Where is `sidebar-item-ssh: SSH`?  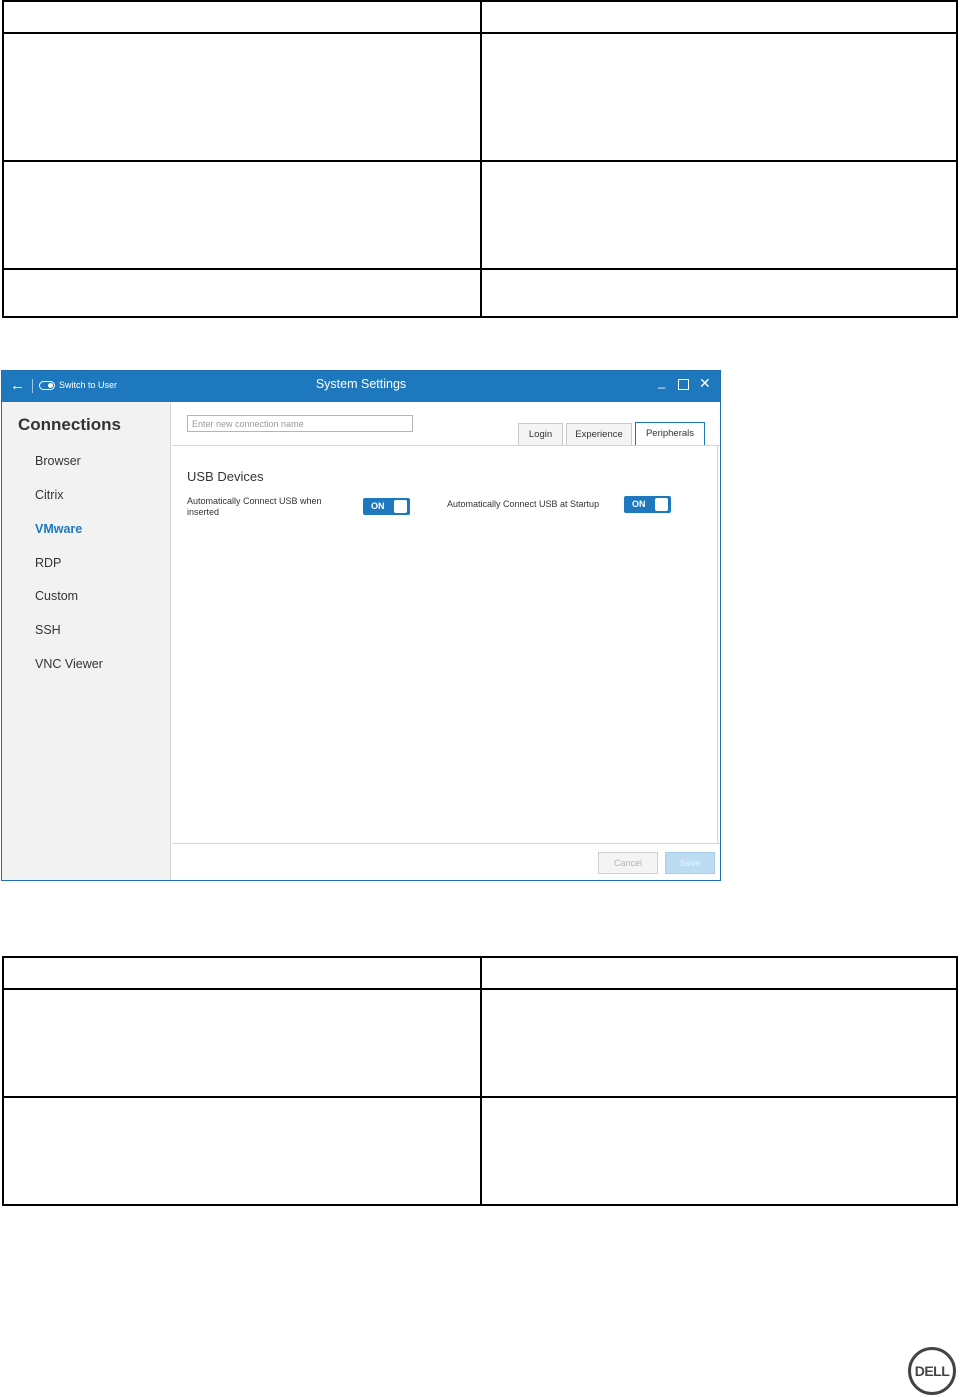
sidebar-item-ssh: SSH is located at coordinates (48, 630).